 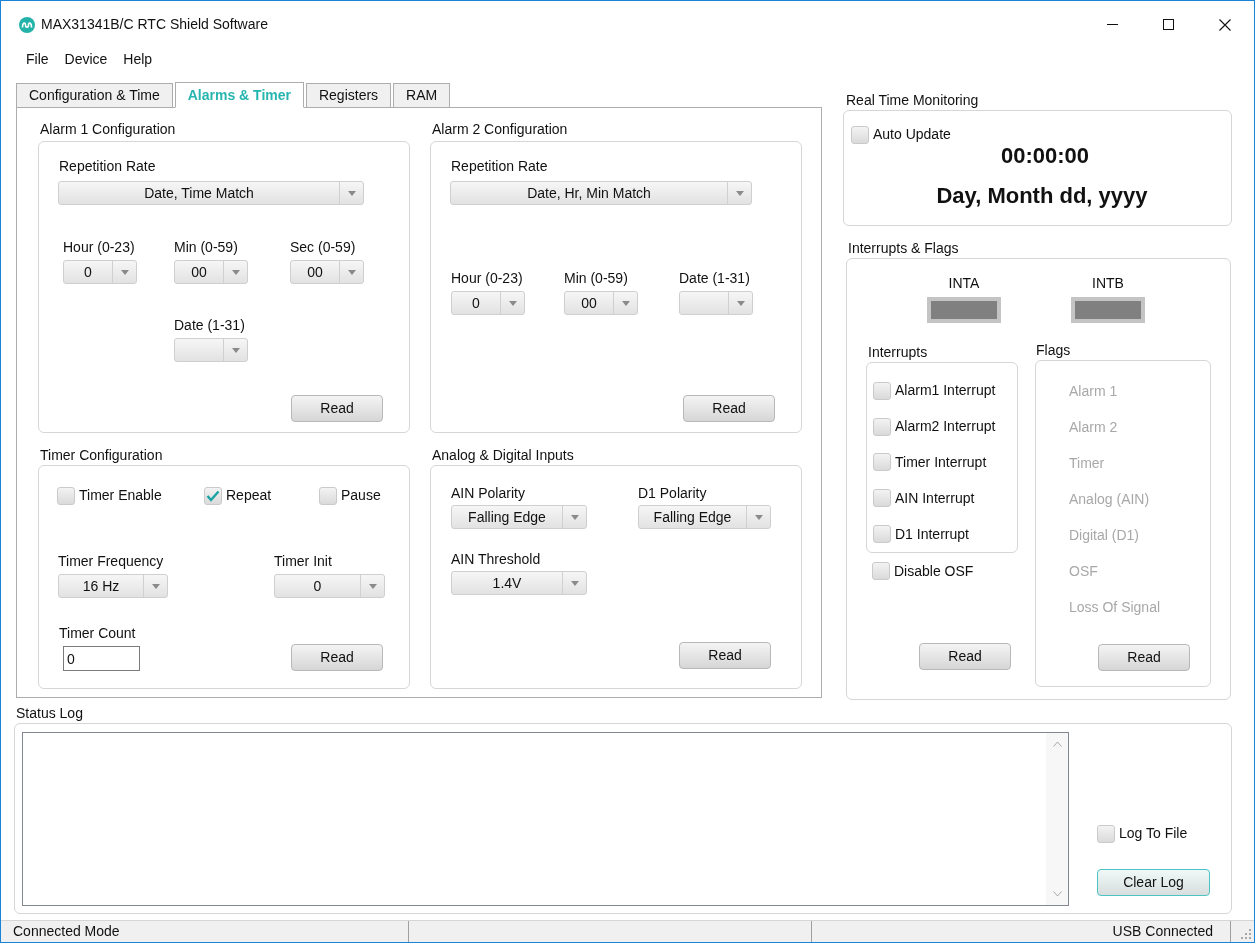 I want to click on indicator-label: INTB, so click(x=1108, y=283).